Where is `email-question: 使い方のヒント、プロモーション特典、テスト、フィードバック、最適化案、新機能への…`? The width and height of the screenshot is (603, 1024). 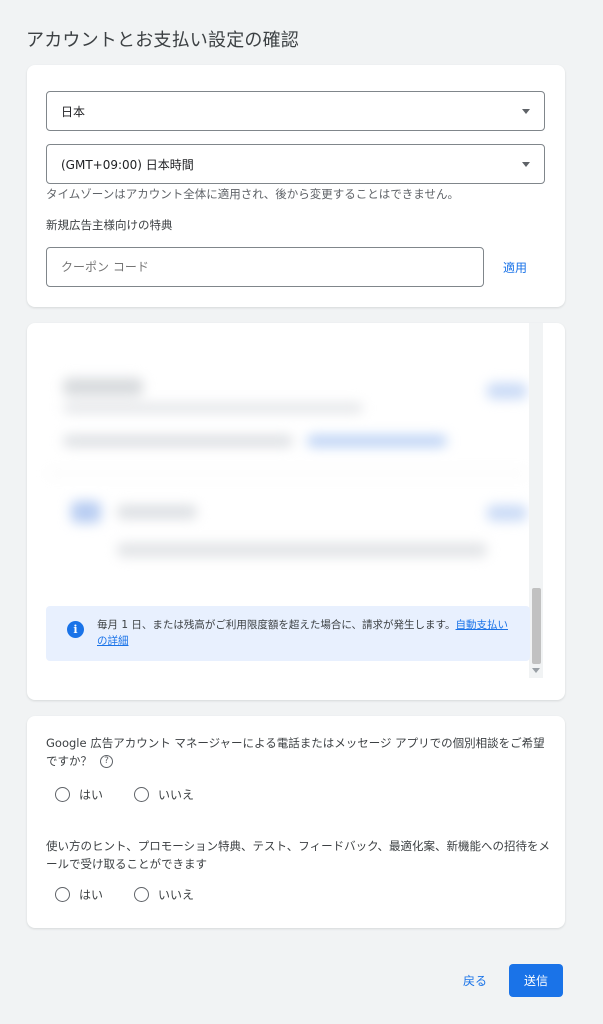 email-question: 使い方のヒント、プロモーション特典、テスト、フィードバック、最適化案、新機能への… is located at coordinates (298, 855).